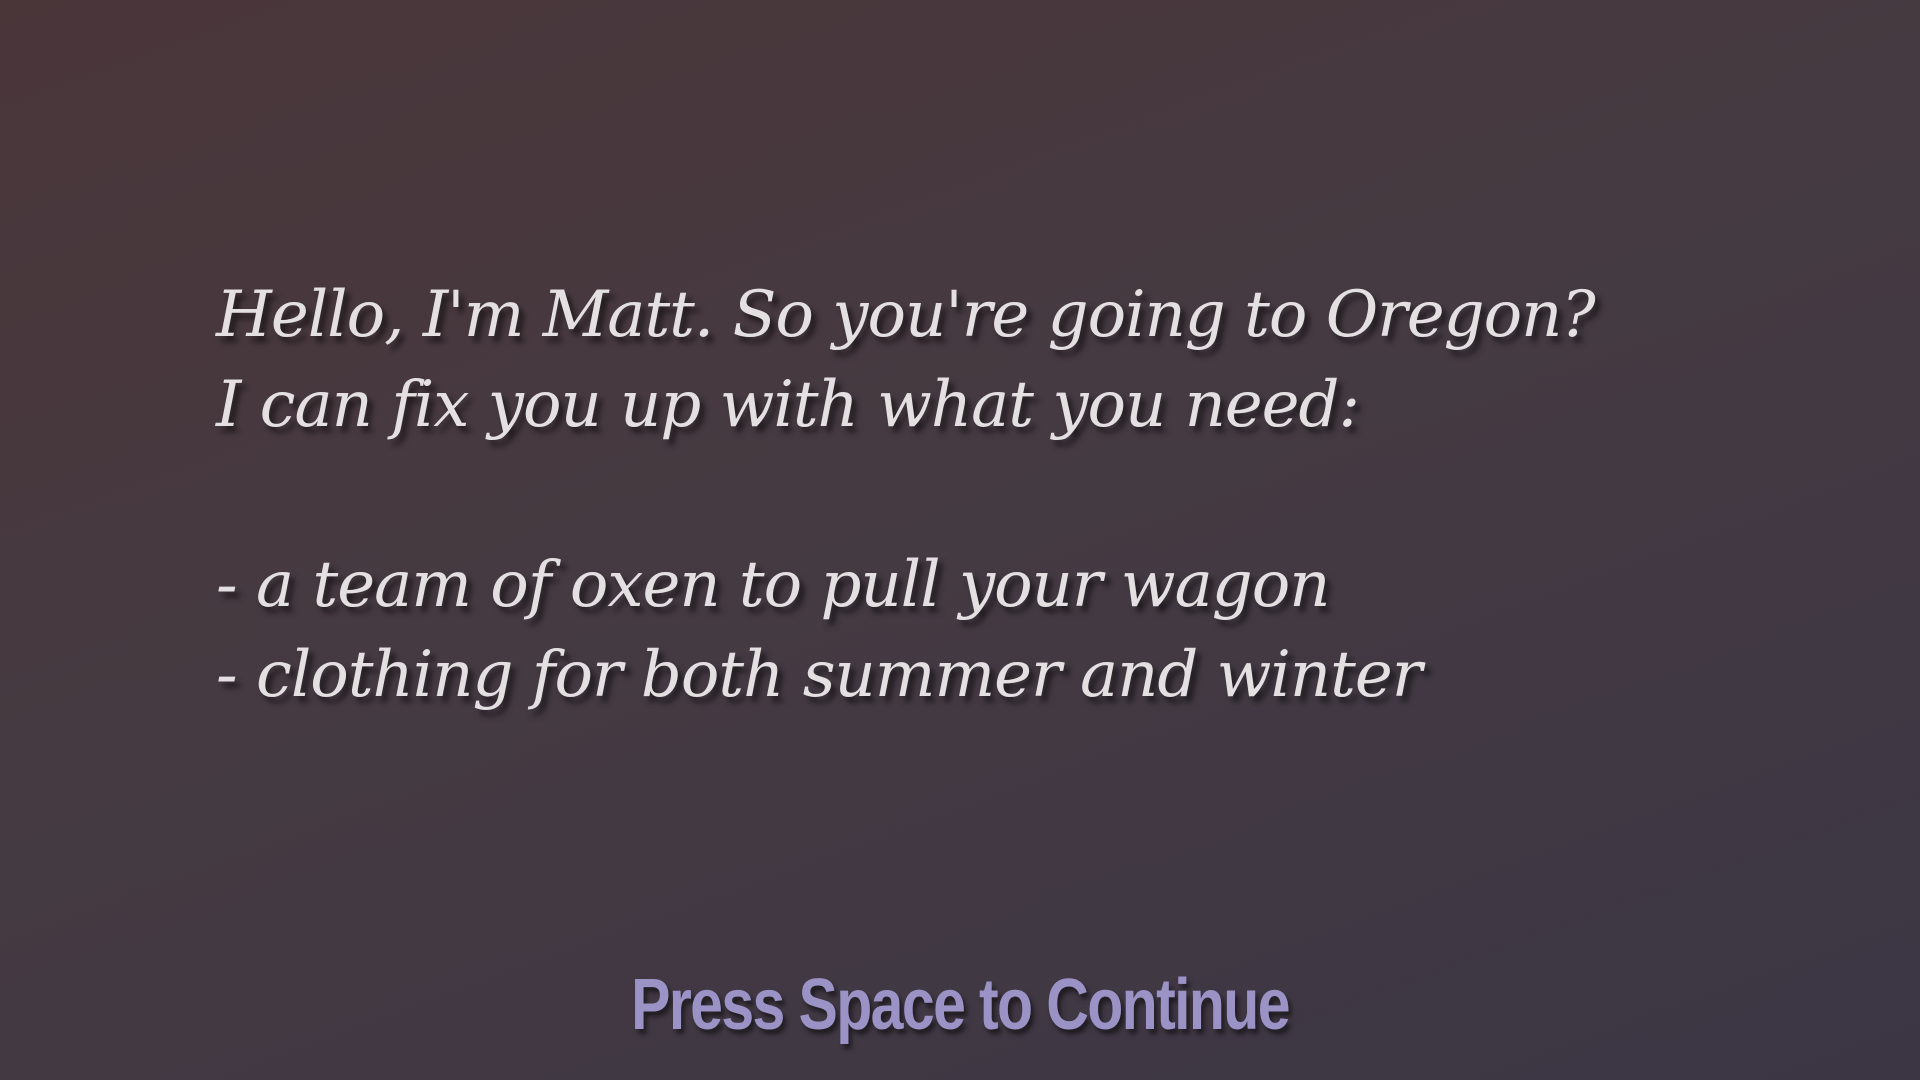  Describe the element at coordinates (773, 585) in the screenshot. I see `dialogue-item-oxen: - a team of oxen to pull your wagon` at that location.